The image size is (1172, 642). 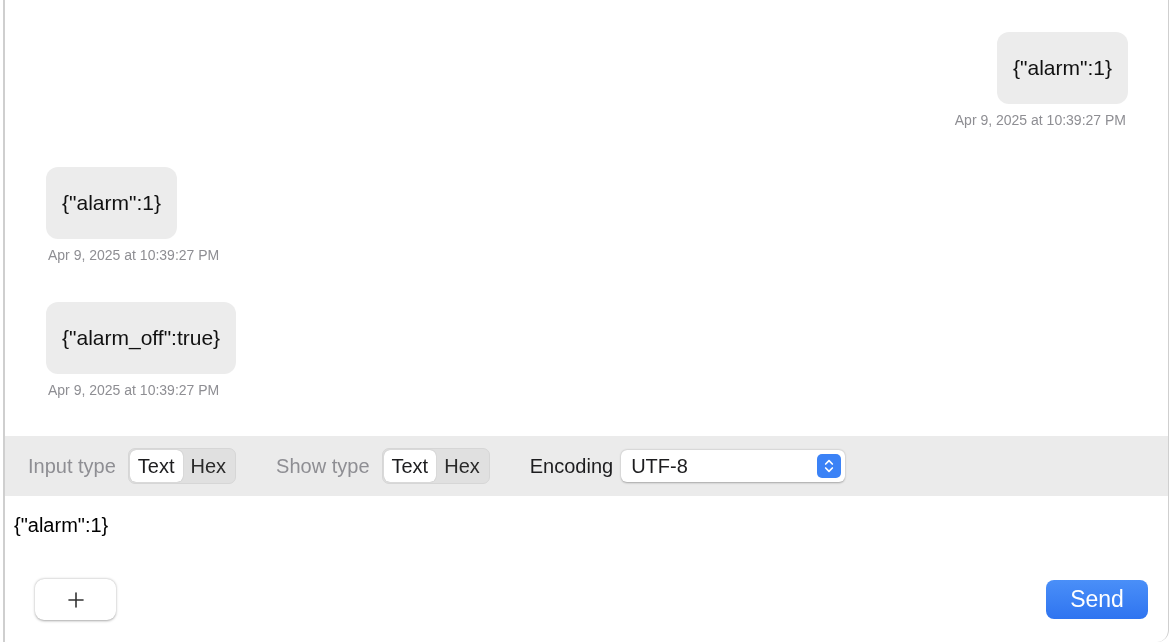 What do you see at coordinates (323, 466) in the screenshot?
I see `segment-label: Show type` at bounding box center [323, 466].